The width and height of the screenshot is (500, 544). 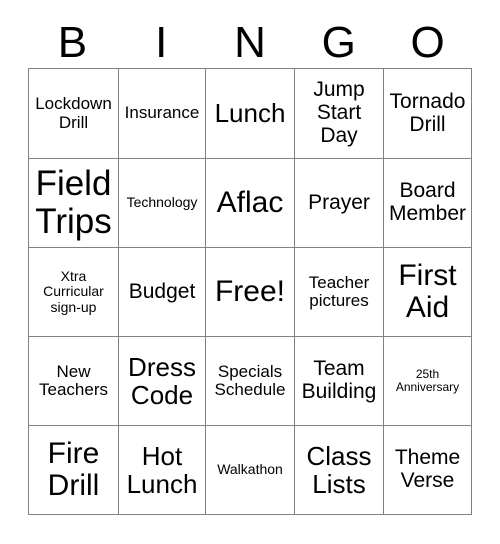 I want to click on bingo-cell-label: Technology, so click(x=162, y=202).